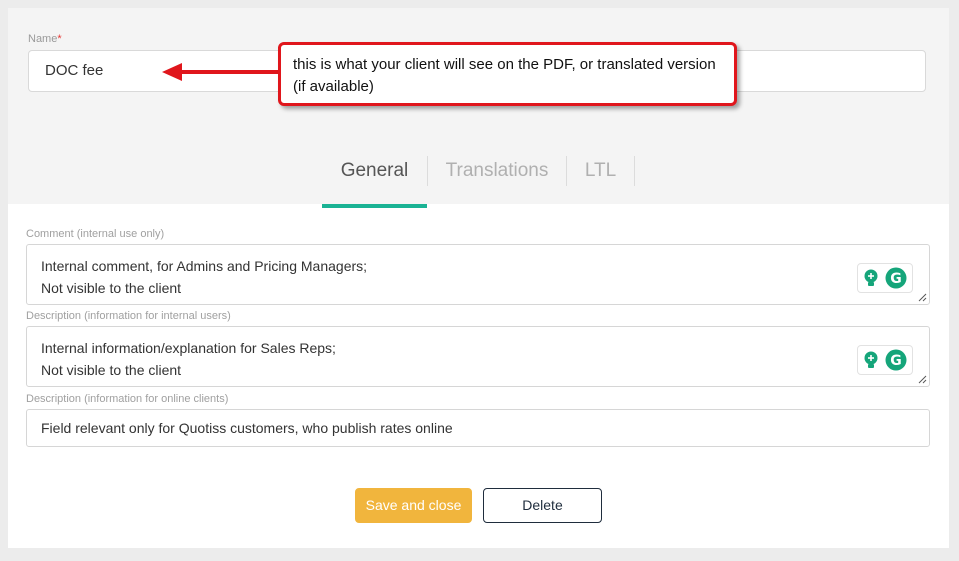 Image resolution: width=959 pixels, height=561 pixels. Describe the element at coordinates (111, 288) in the screenshot. I see `comment-line-2: Not visible to the client` at that location.